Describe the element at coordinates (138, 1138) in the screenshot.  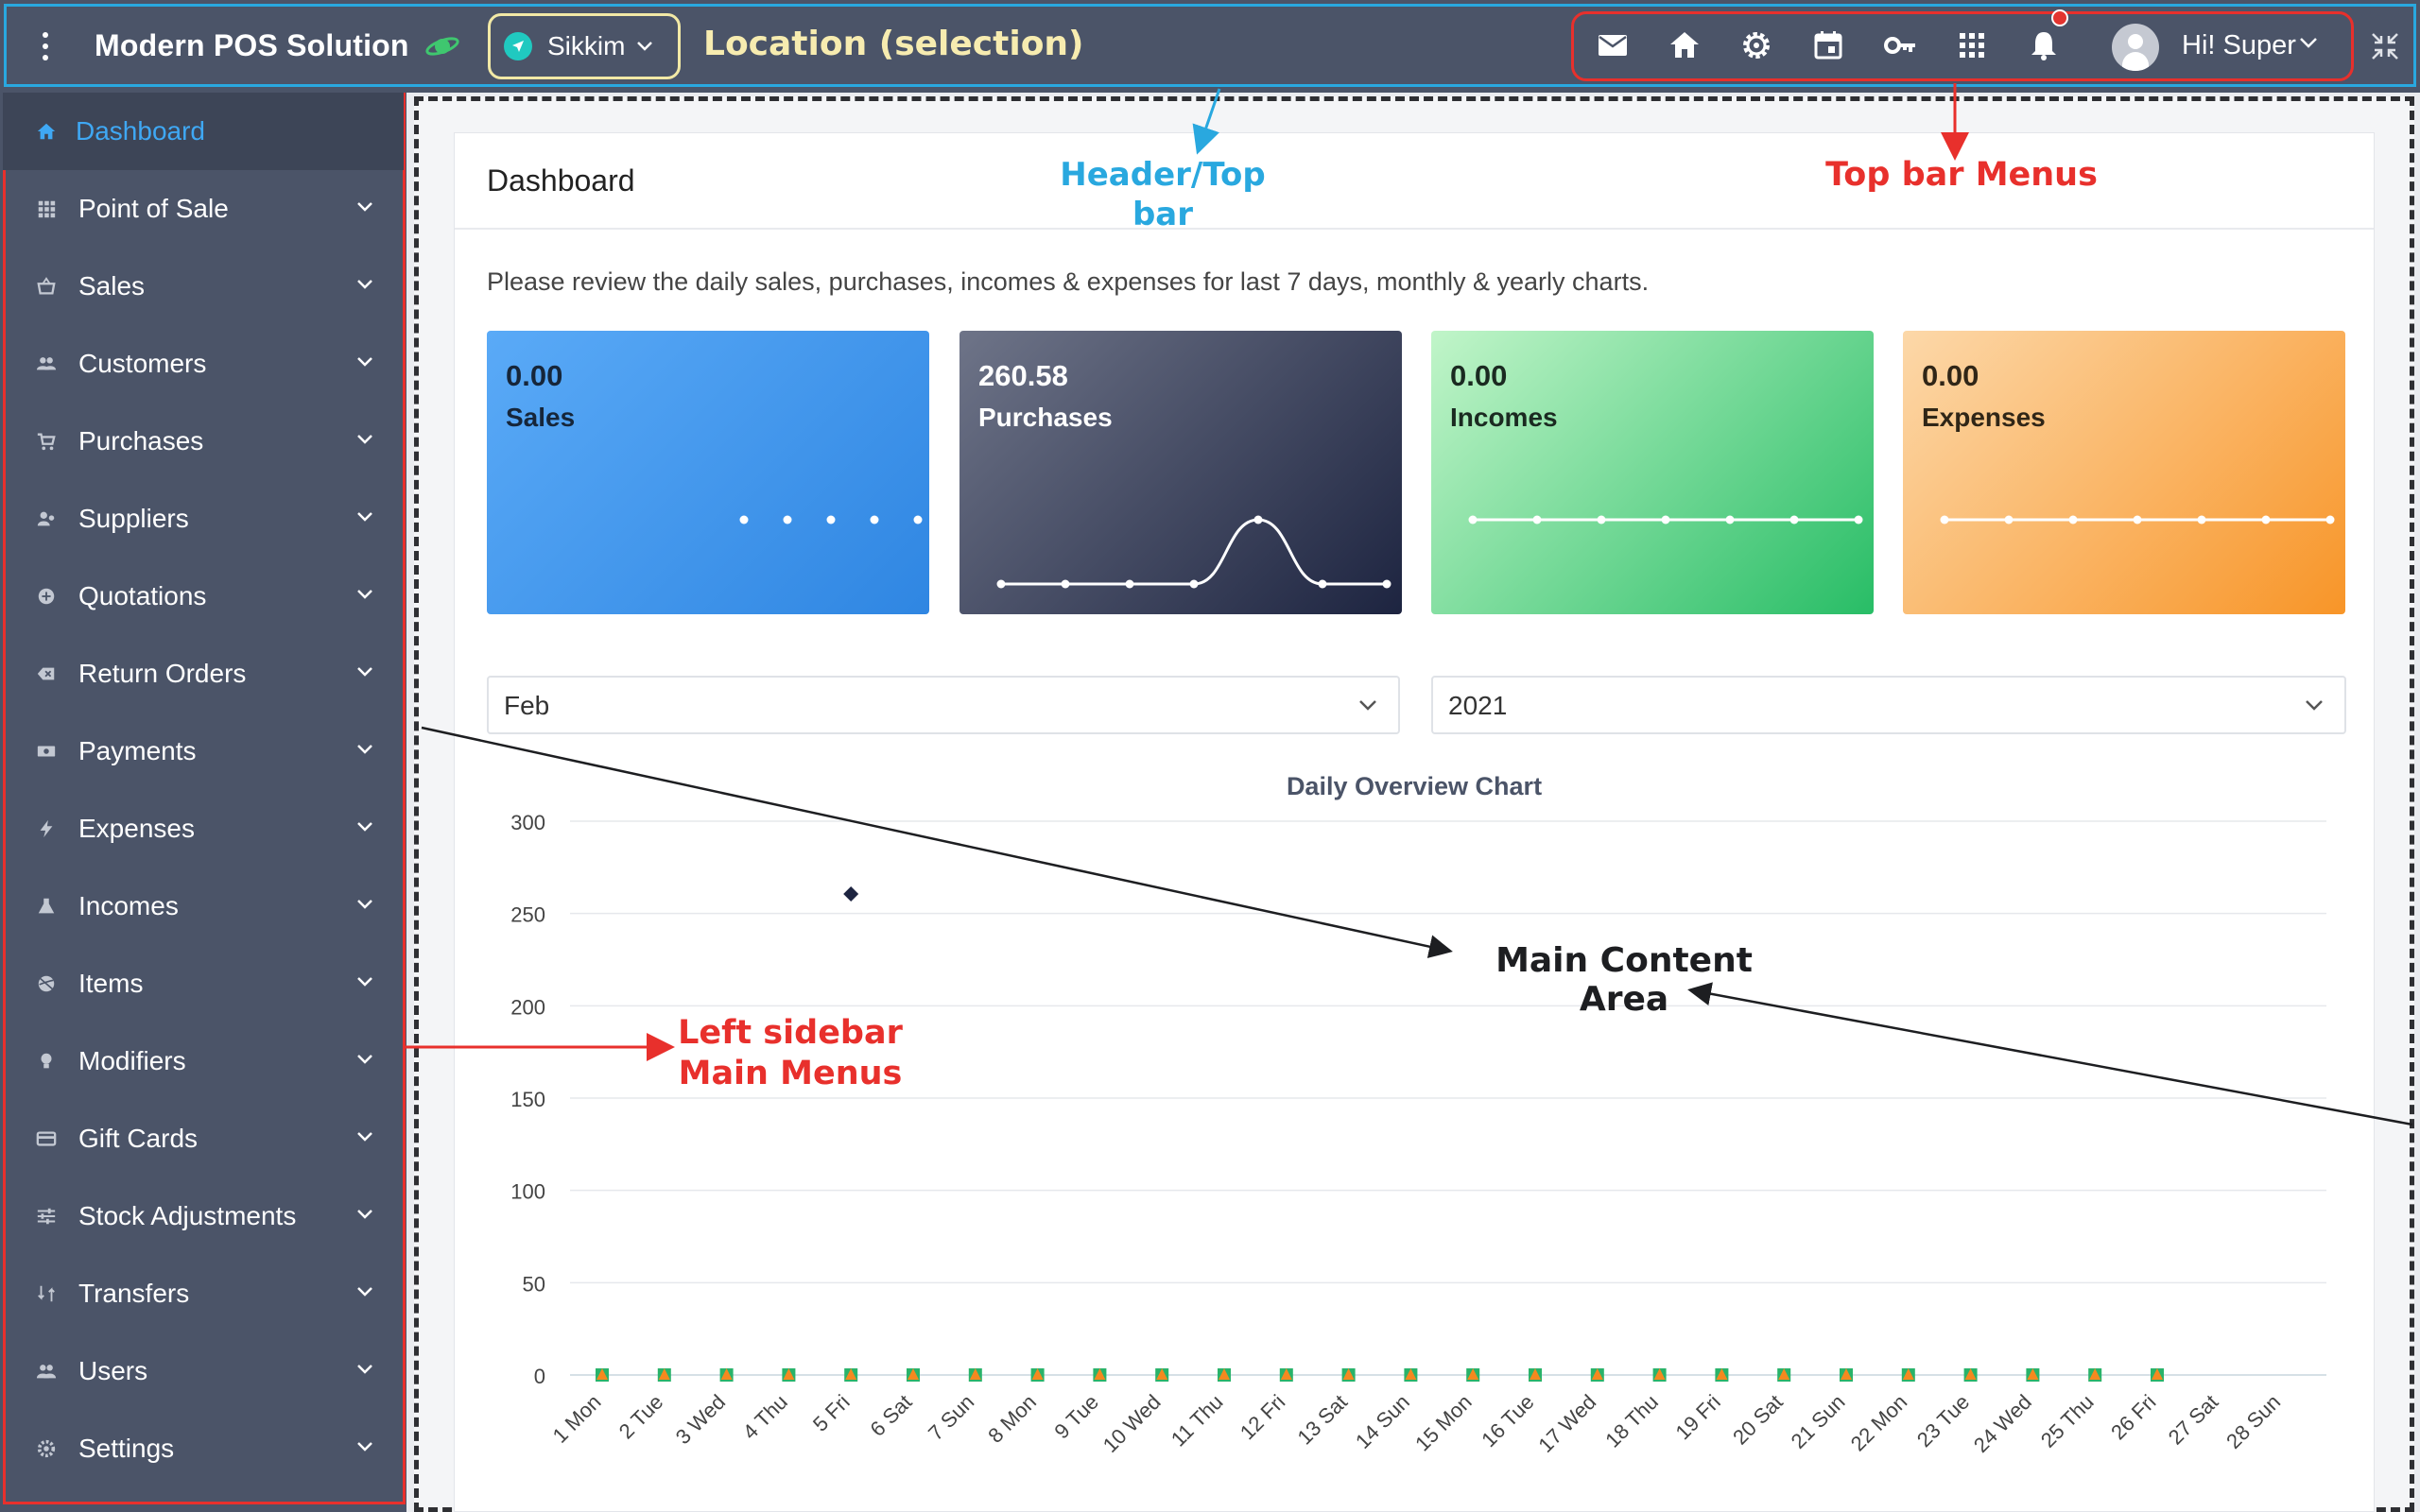
I see `sidebar-item-label: Gift Cards` at that location.